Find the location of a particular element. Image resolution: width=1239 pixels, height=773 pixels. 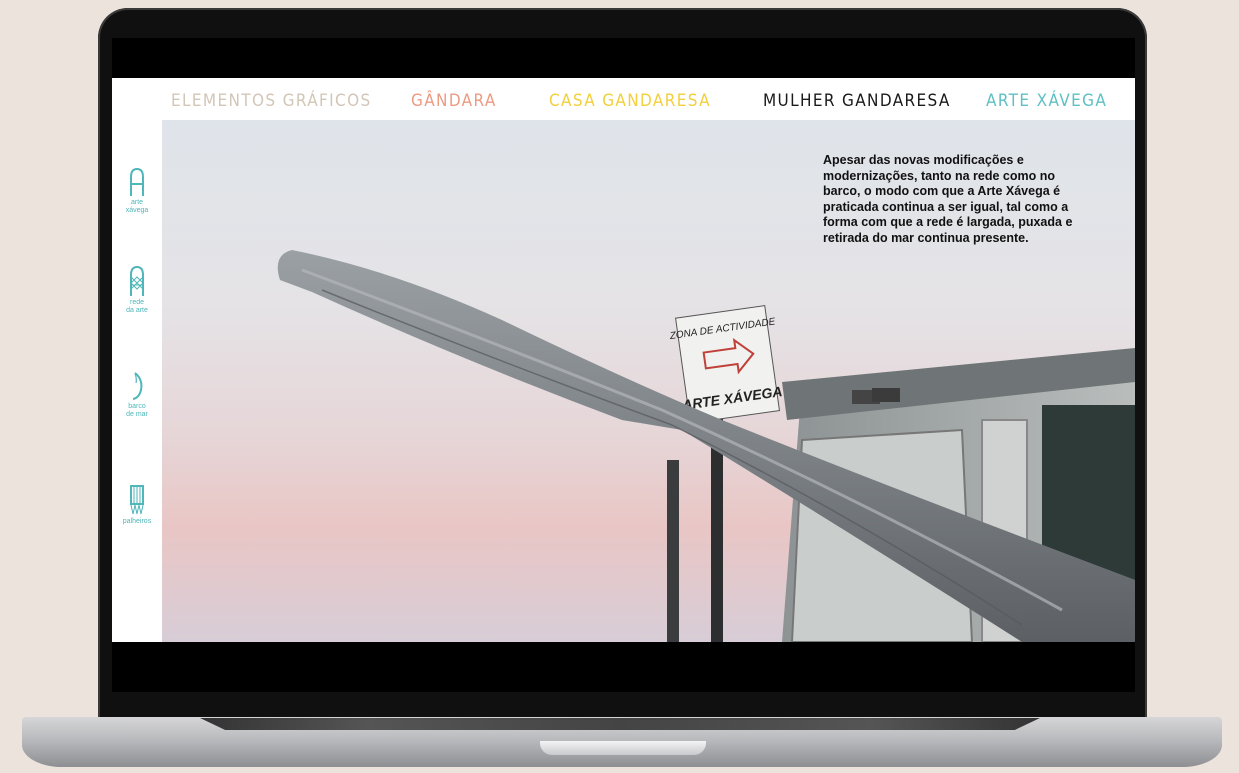

hut-icon is located at coordinates (137, 500).